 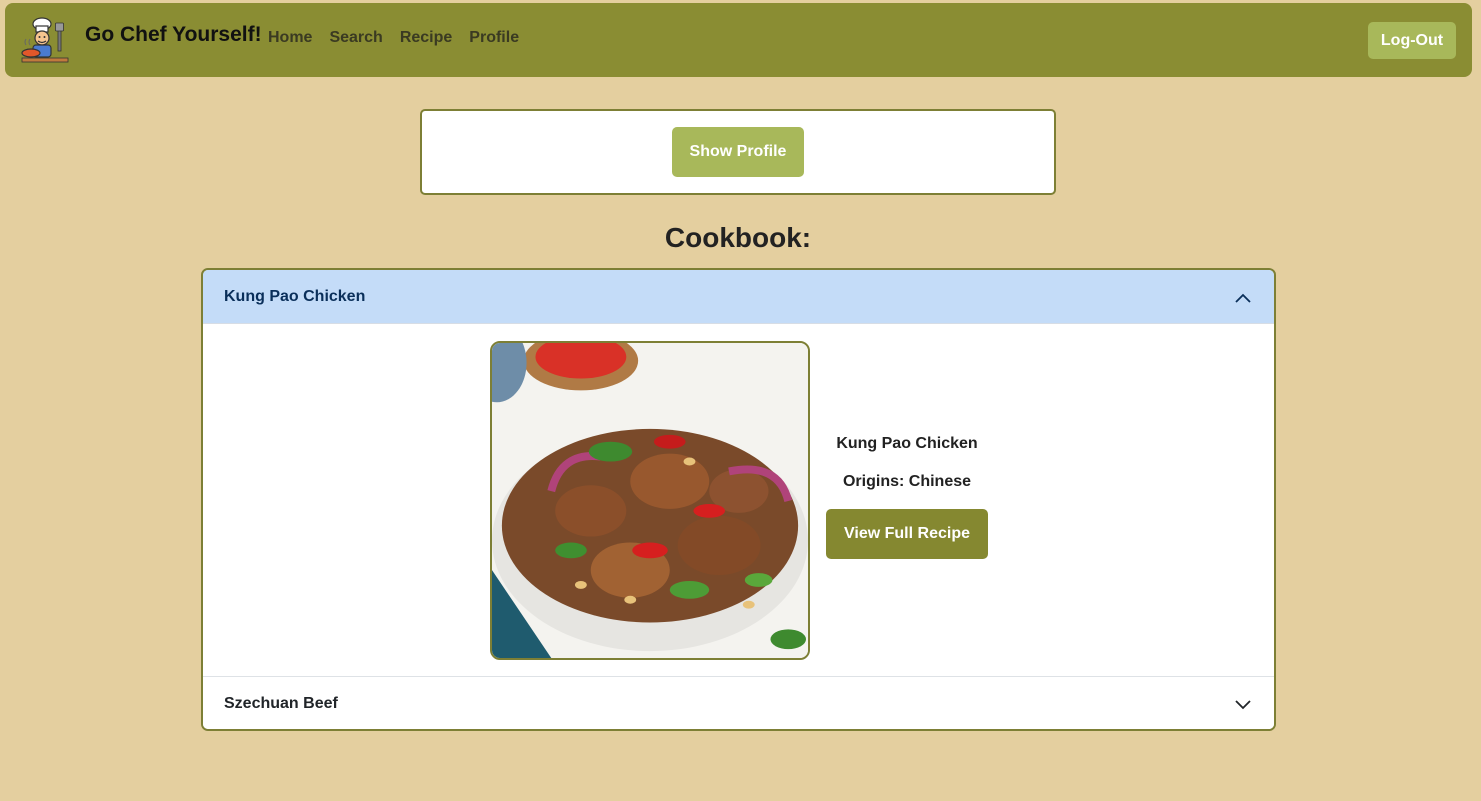 What do you see at coordinates (393, 38) in the screenshot?
I see `nav-links: Home Search Recipe Profile` at bounding box center [393, 38].